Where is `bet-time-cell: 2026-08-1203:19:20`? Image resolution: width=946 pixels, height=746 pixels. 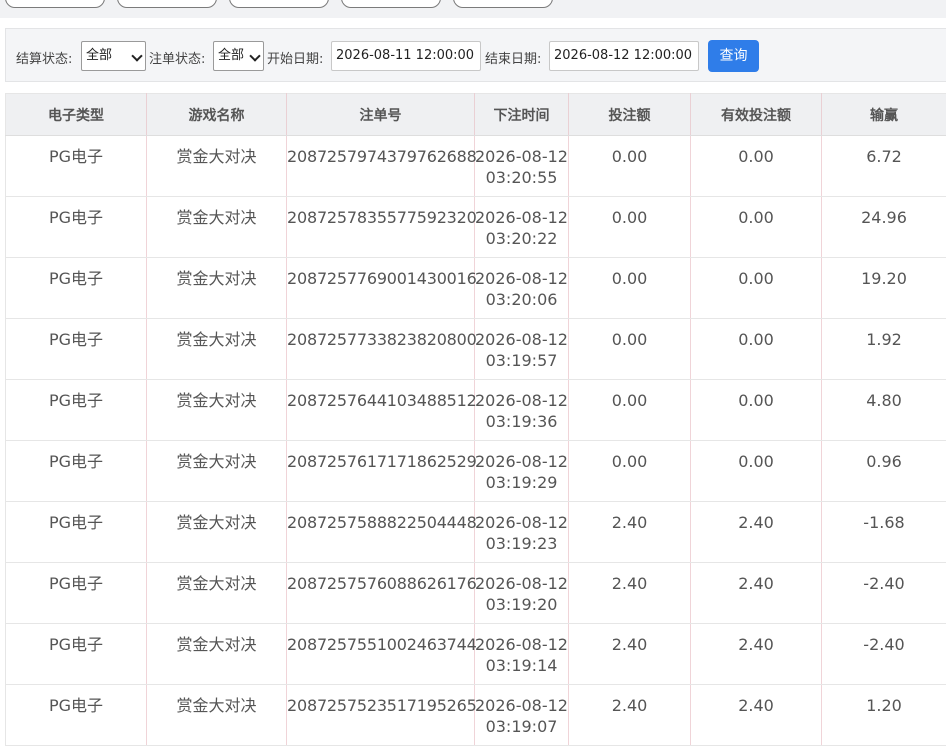
bet-time-cell: 2026-08-1203:19:20 is located at coordinates (522, 593).